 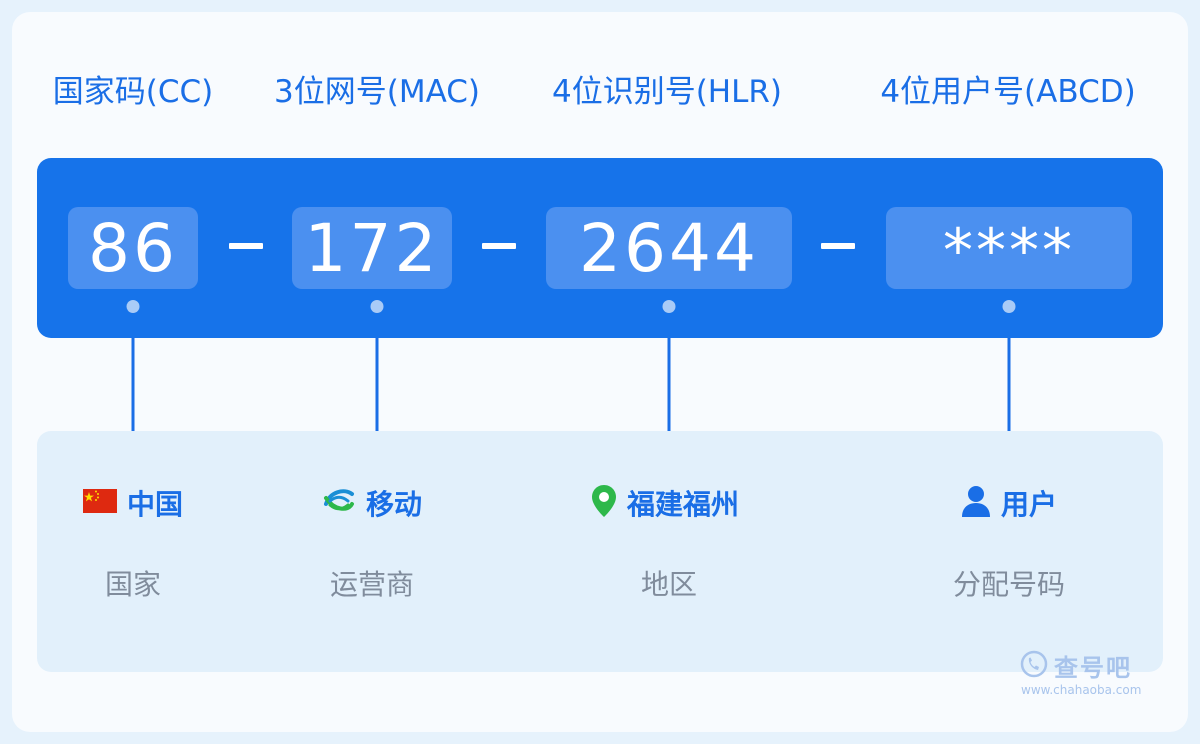 I want to click on watermark-url: www.chahaoba.com, so click(x=1081, y=690).